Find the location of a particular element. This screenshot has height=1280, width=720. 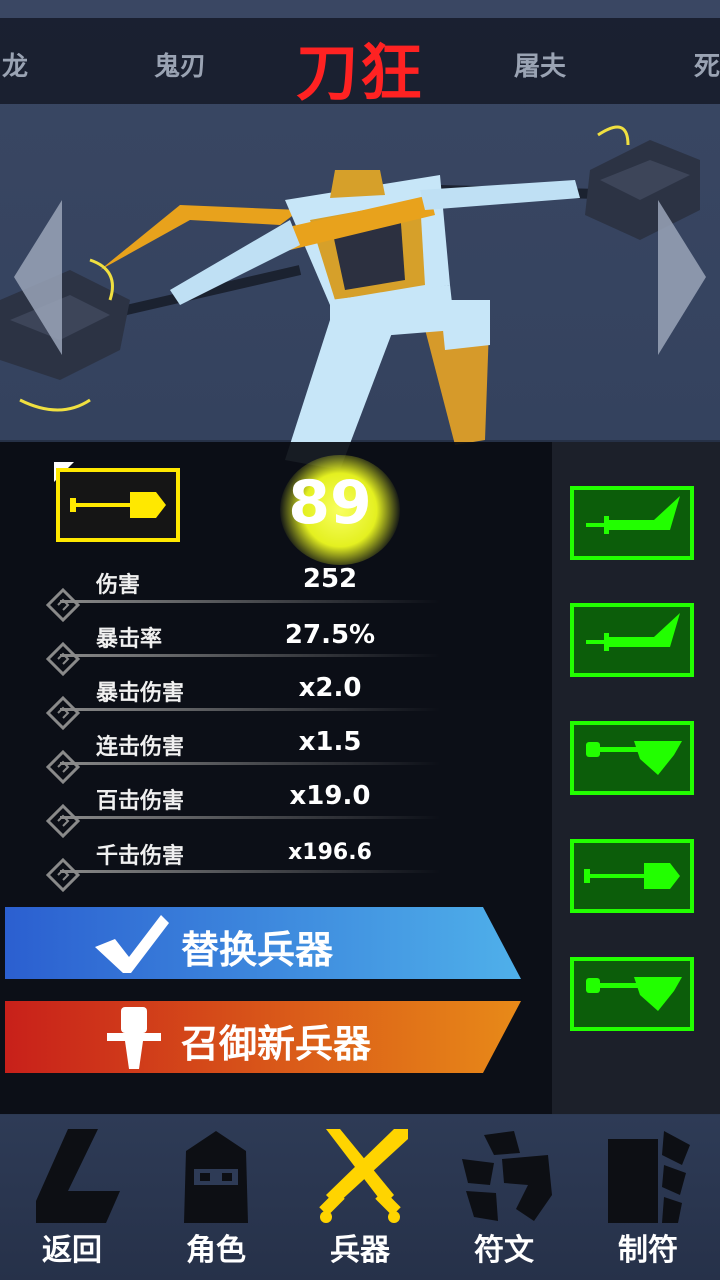

back-icon is located at coordinates (78, 1176).